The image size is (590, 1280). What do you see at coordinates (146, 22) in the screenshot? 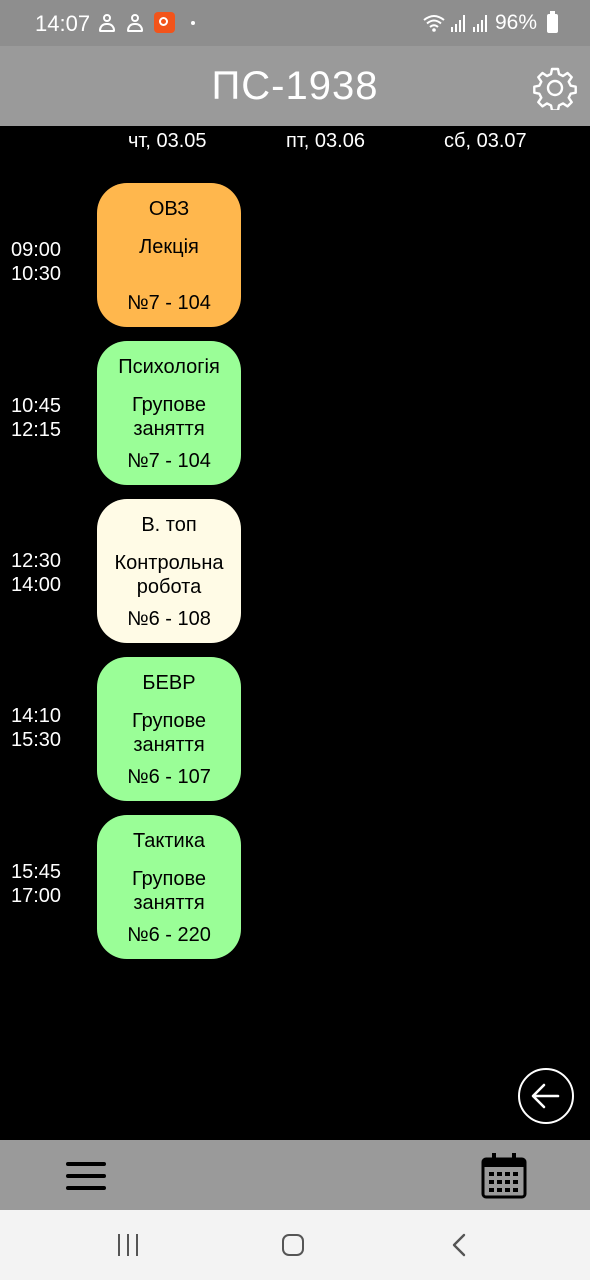
I see `notification-icons` at bounding box center [146, 22].